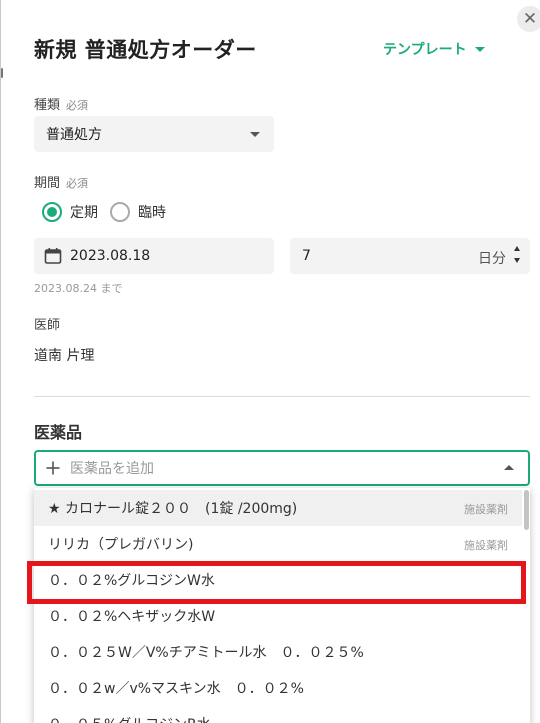 The image size is (540, 723). What do you see at coordinates (410, 256) in the screenshot?
I see `days-stepper: 7 日分` at bounding box center [410, 256].